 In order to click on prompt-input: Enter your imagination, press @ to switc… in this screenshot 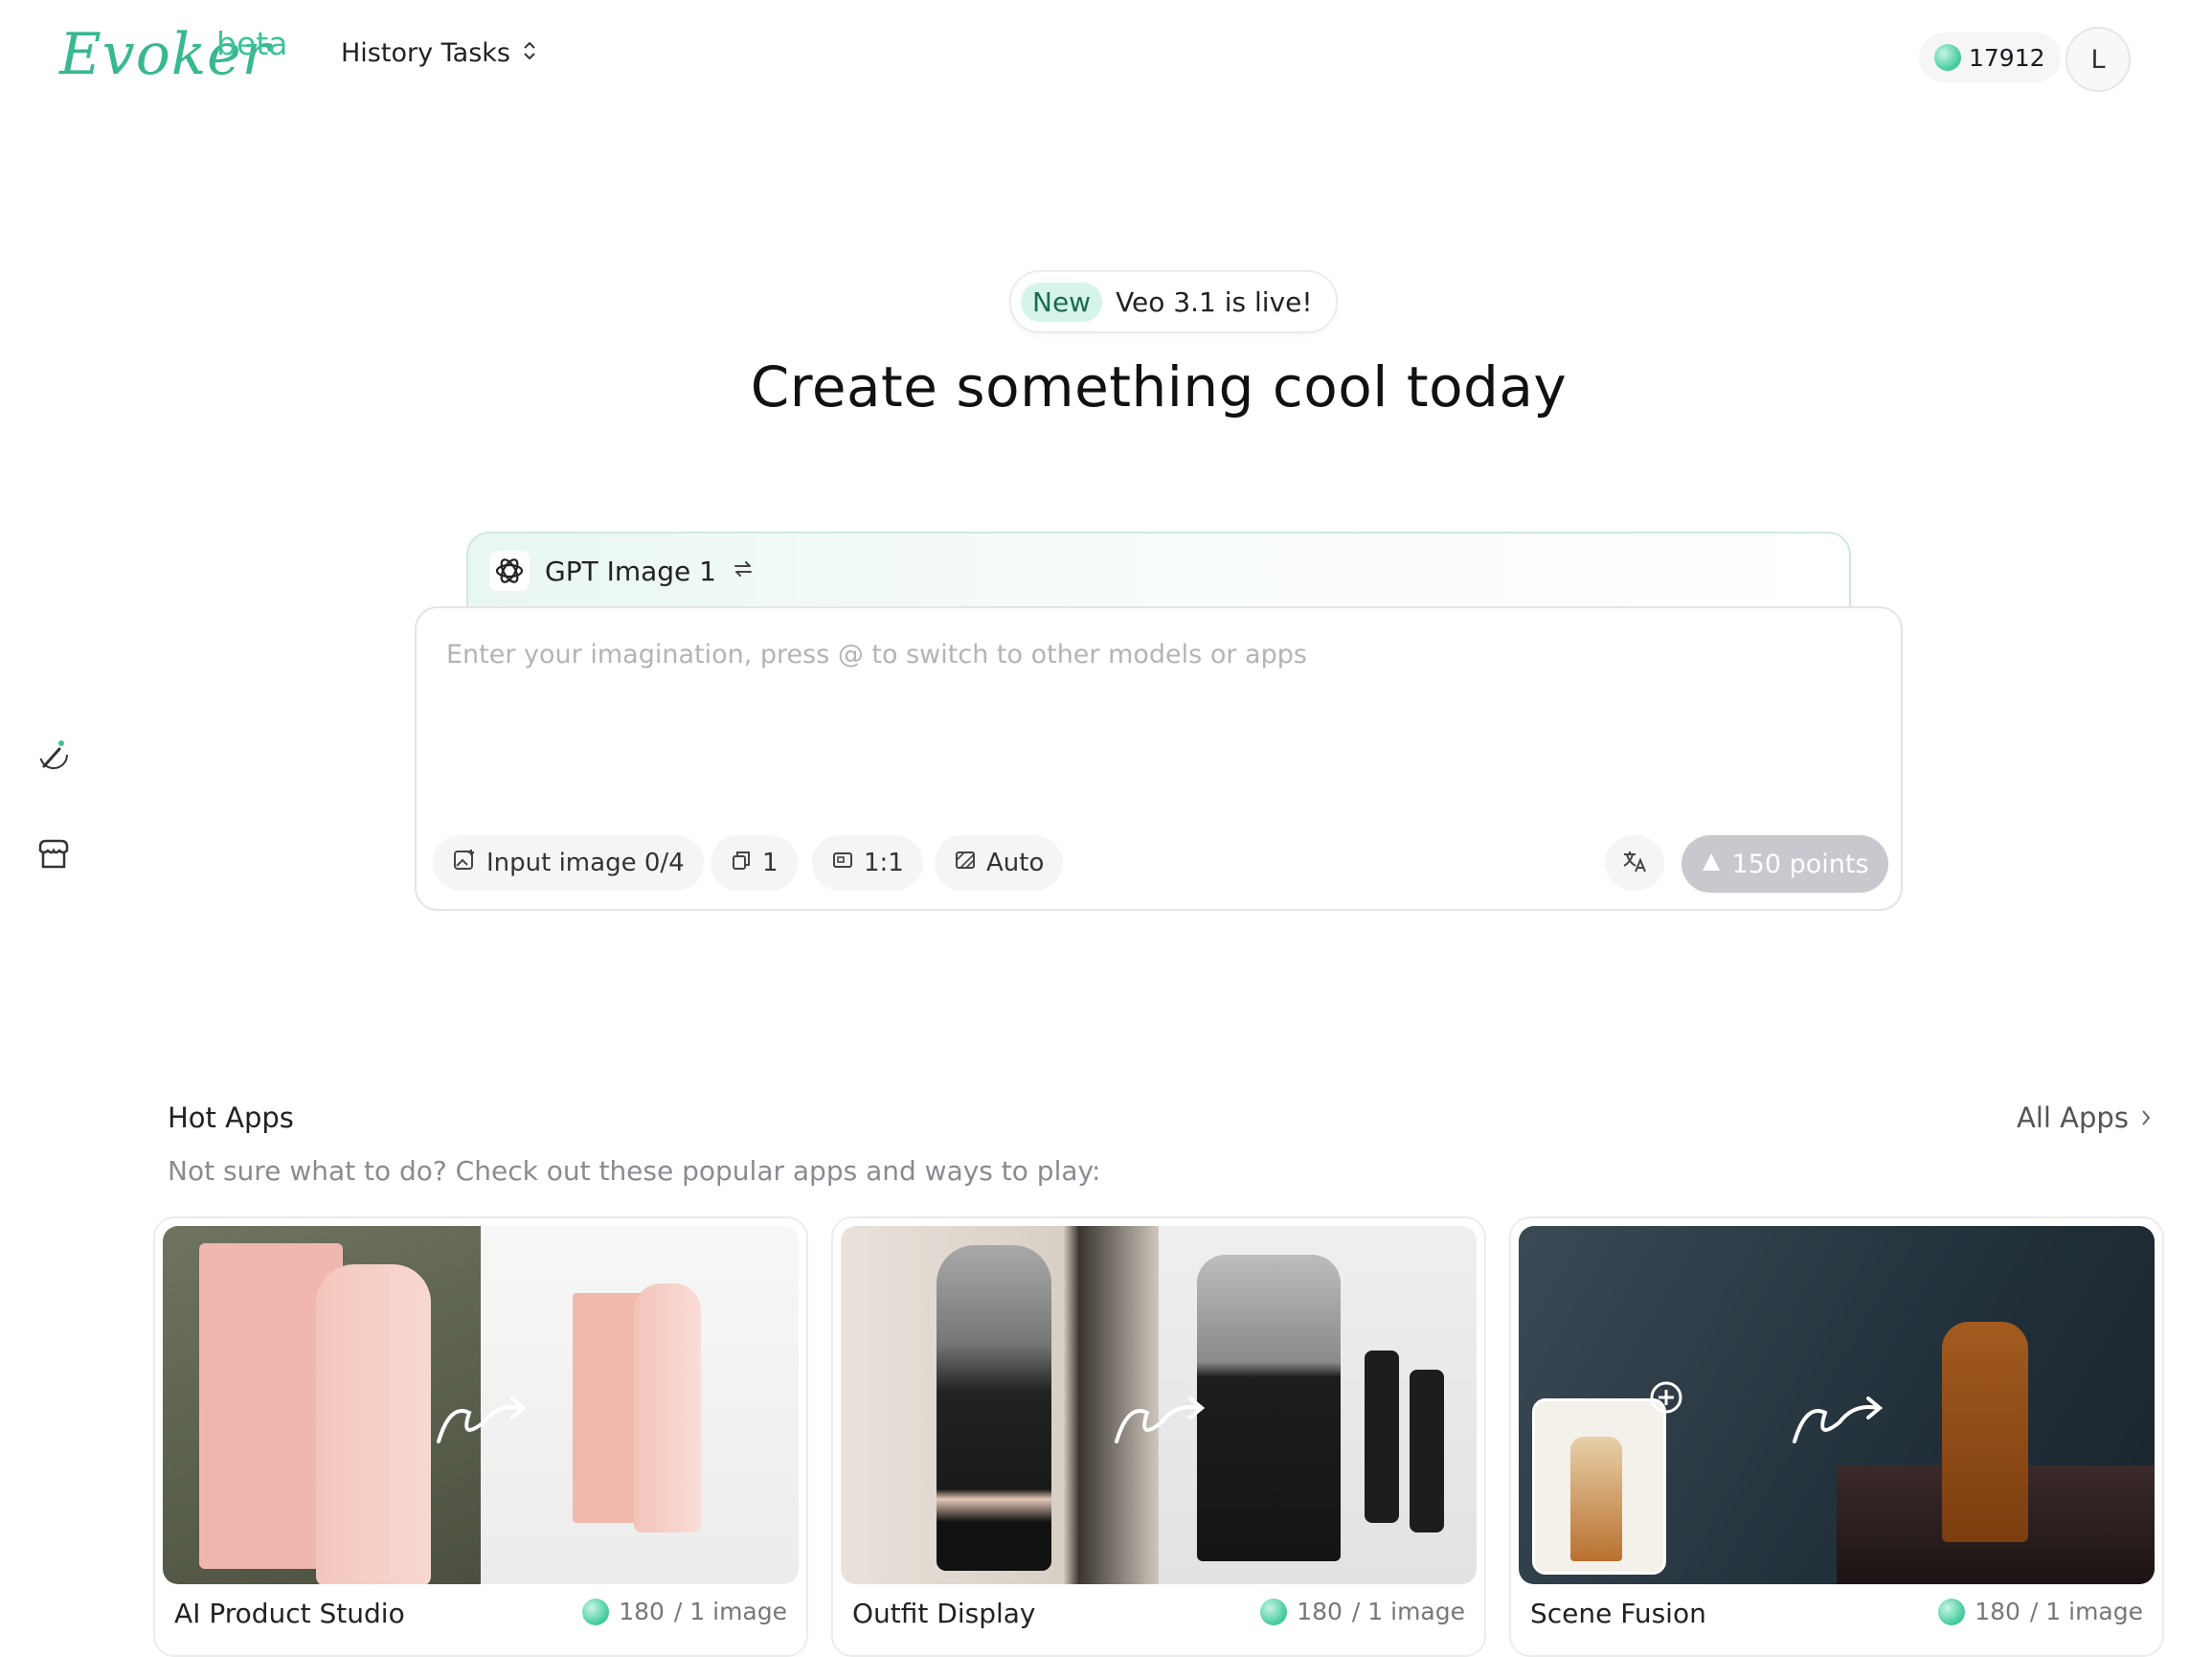, I will do `click(876, 655)`.